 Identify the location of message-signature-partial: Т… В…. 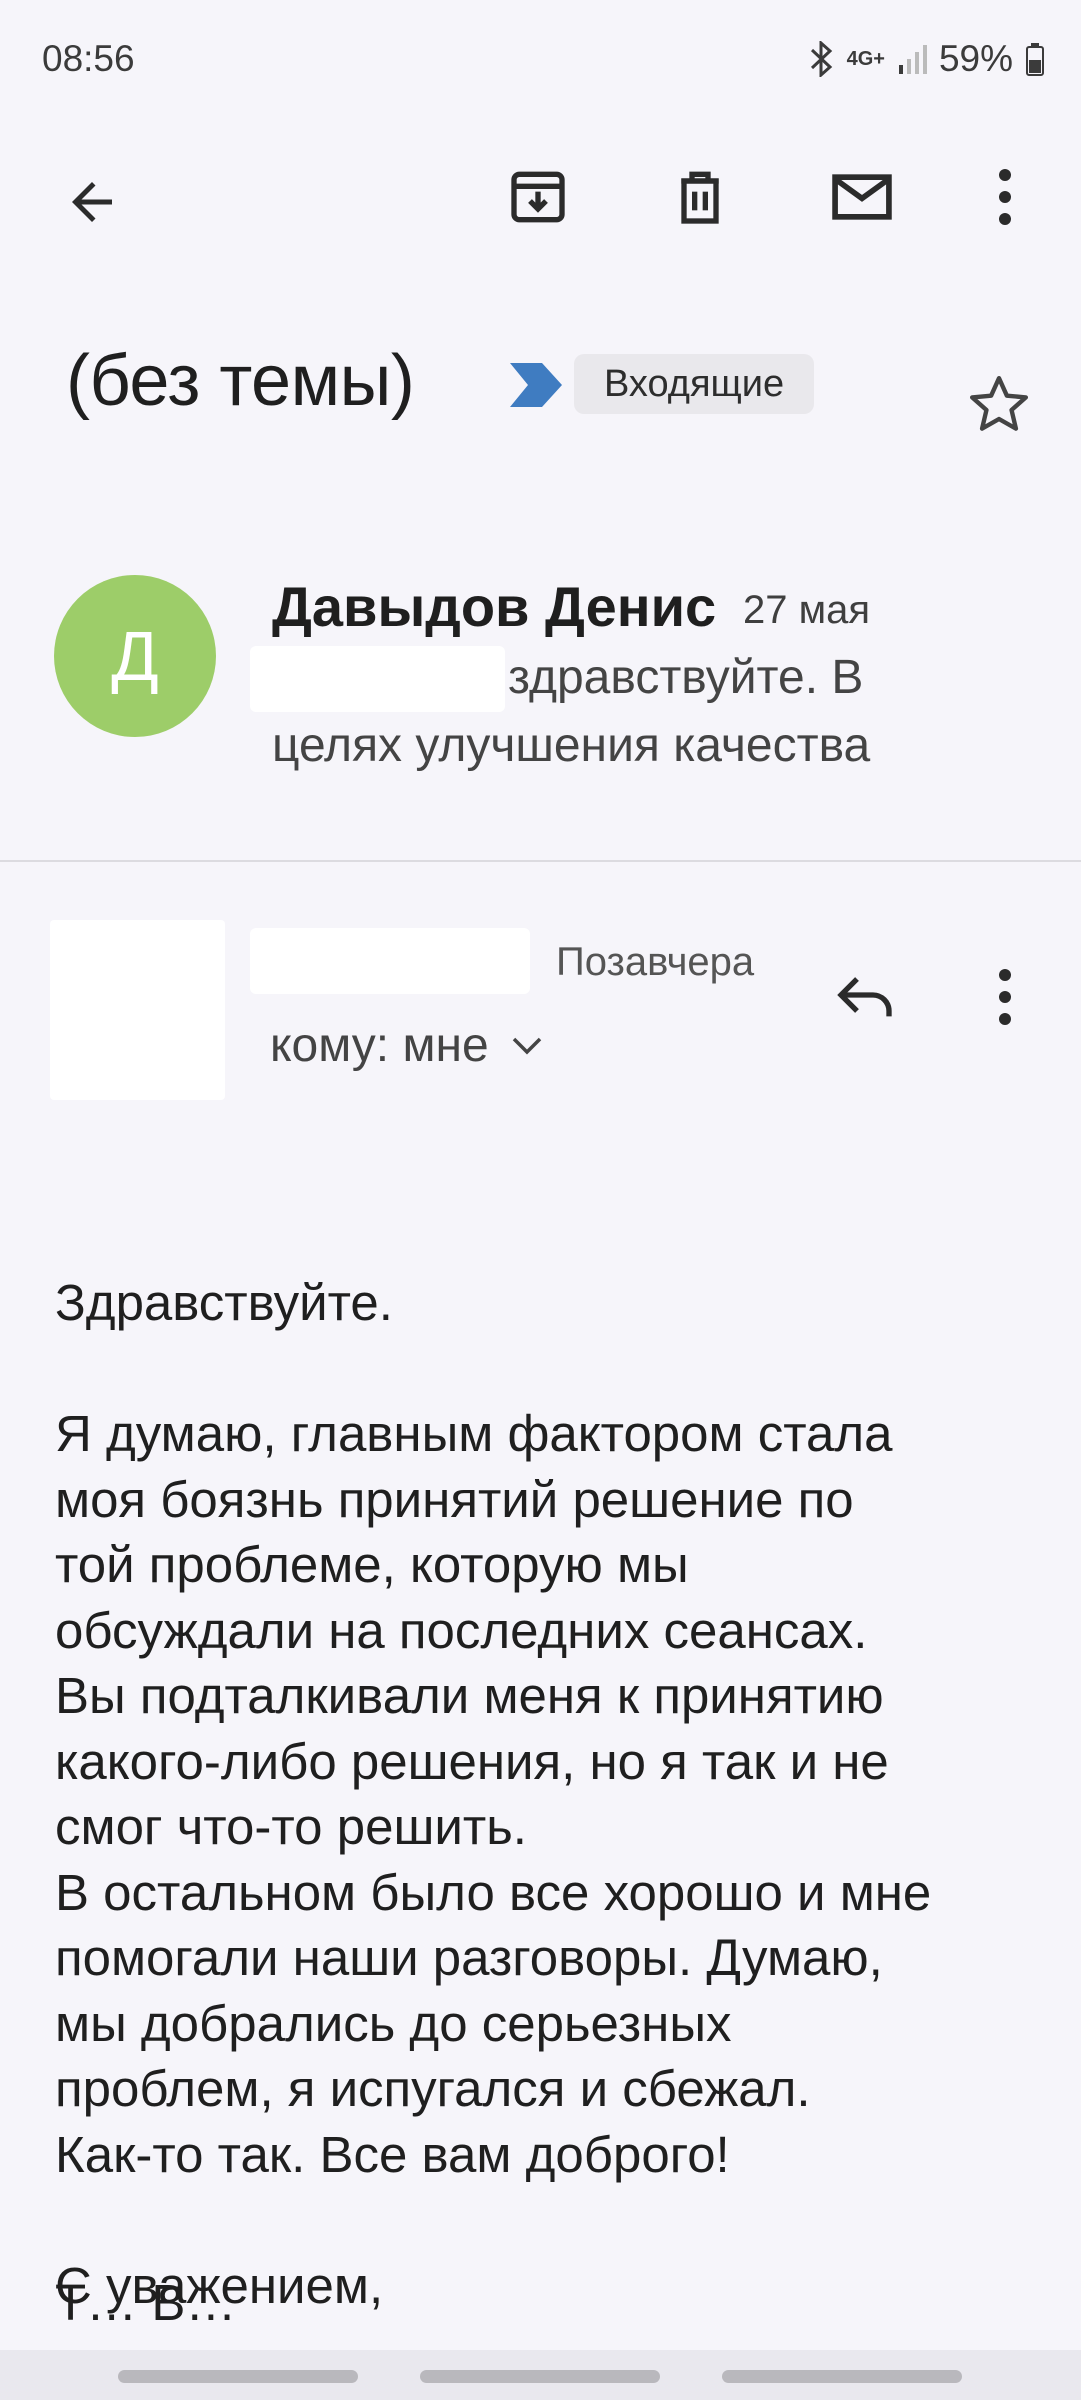
(146, 2302).